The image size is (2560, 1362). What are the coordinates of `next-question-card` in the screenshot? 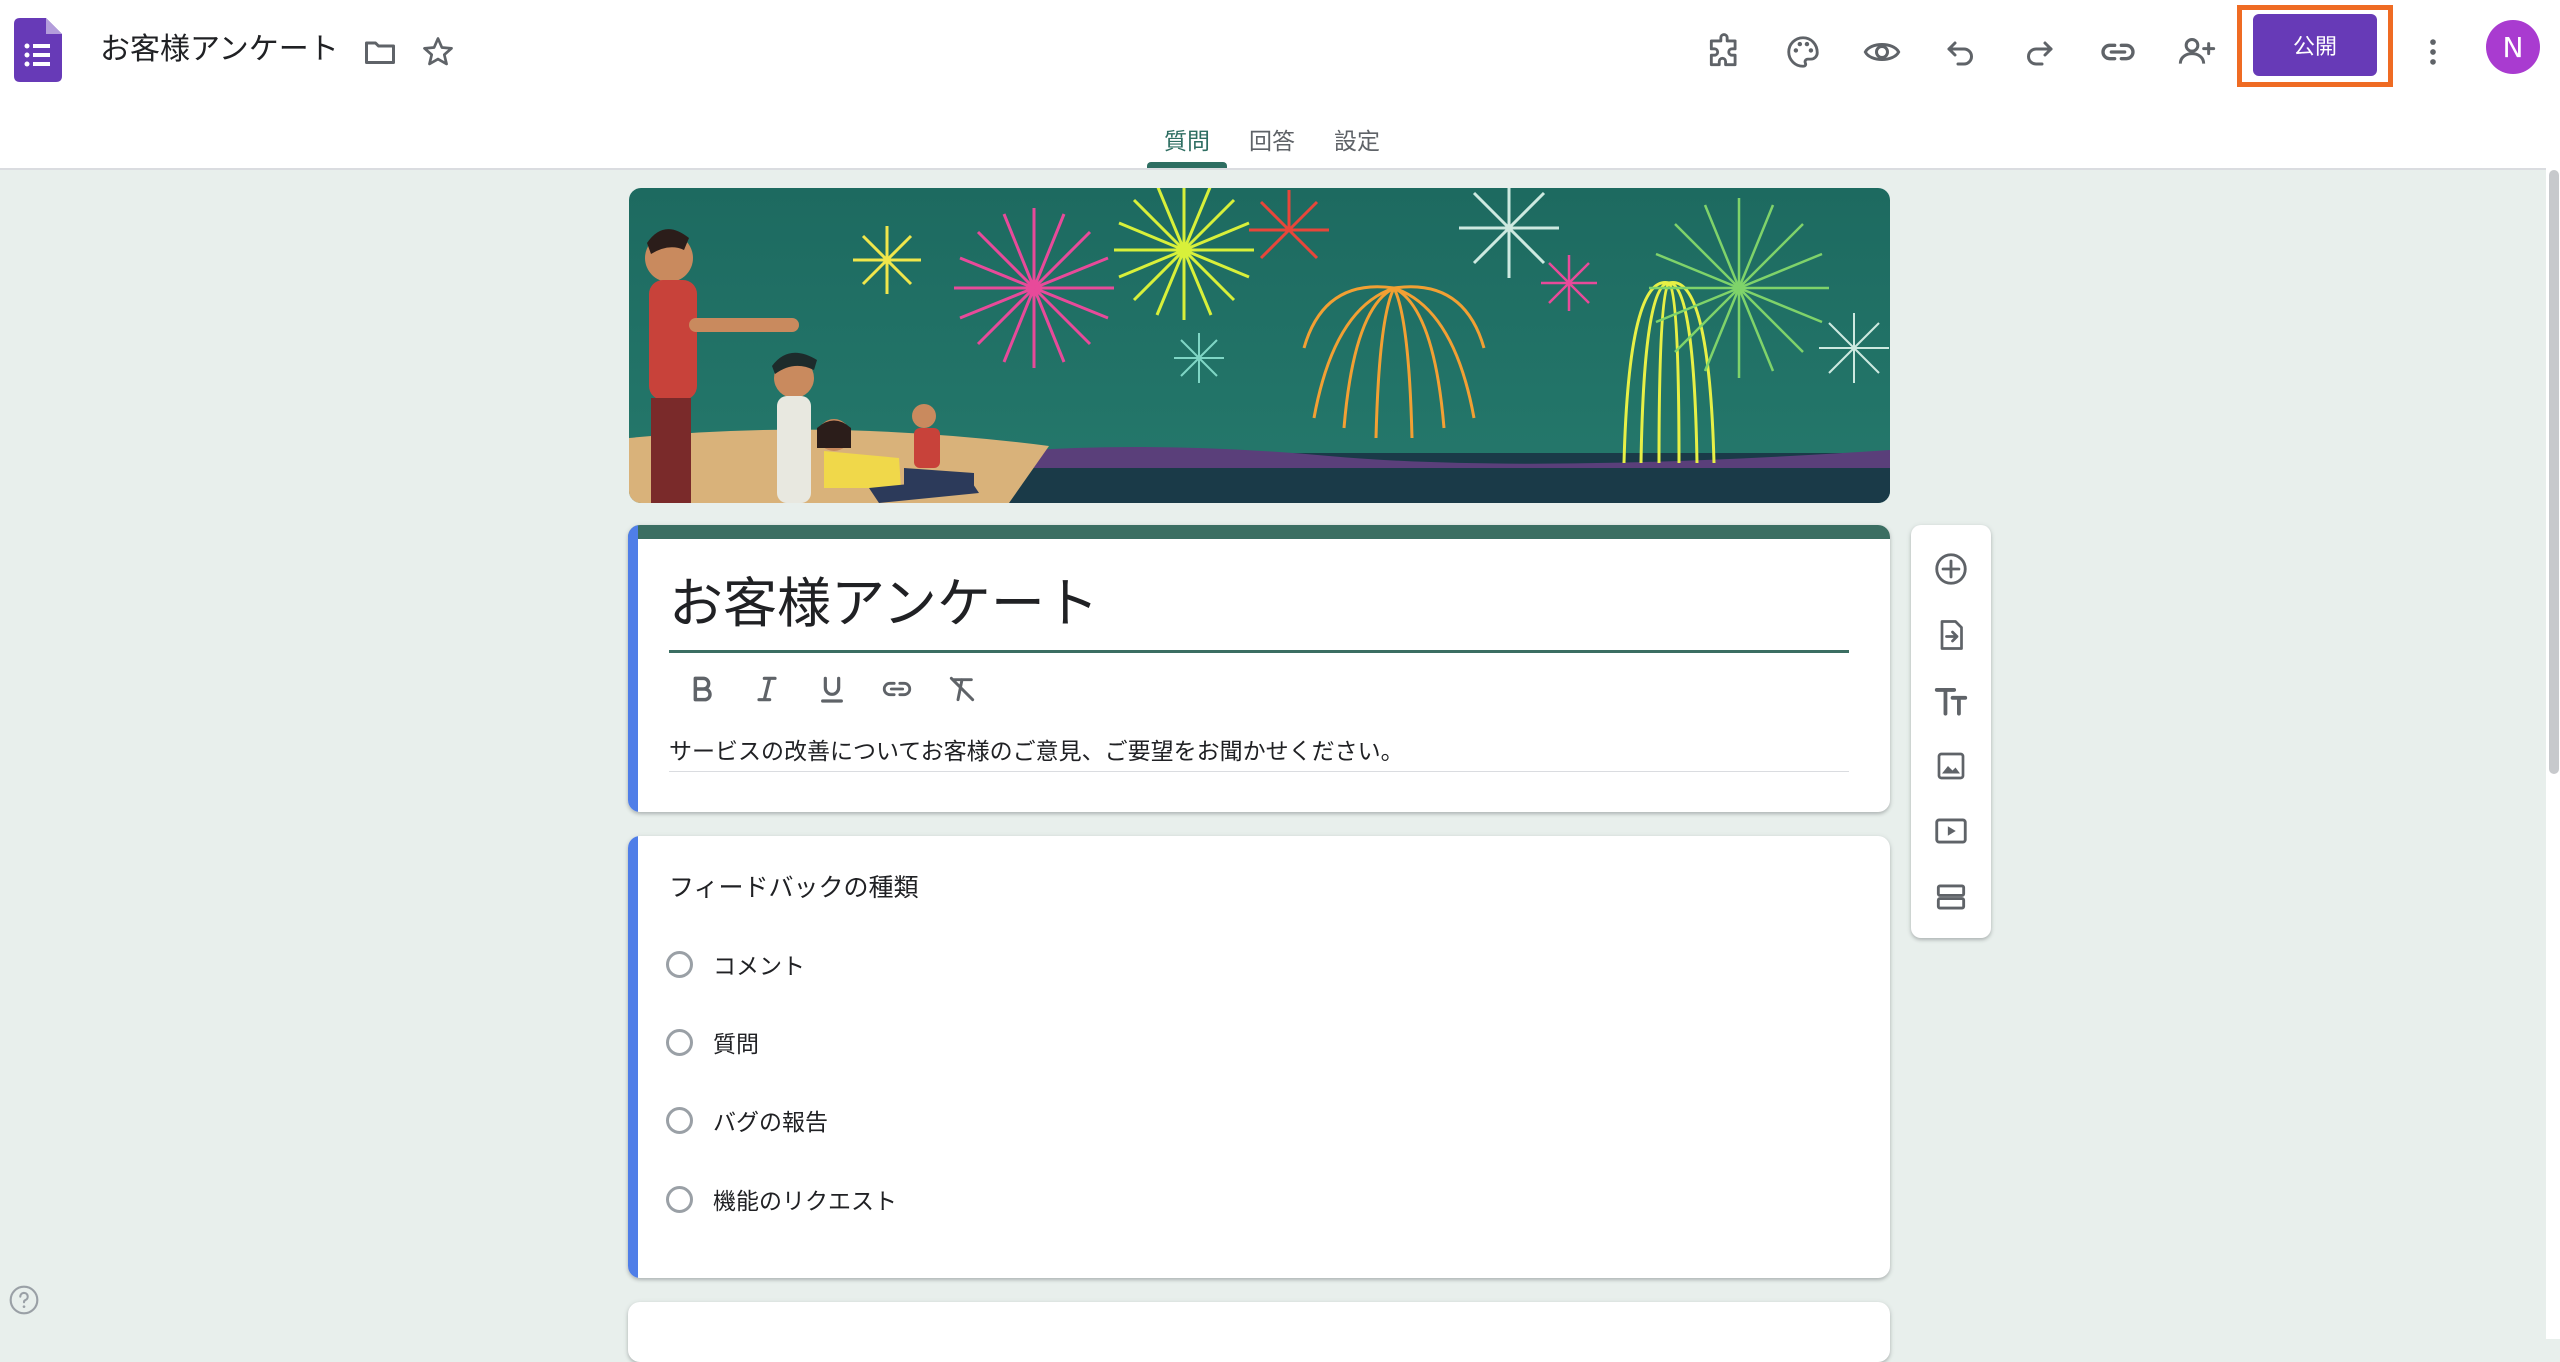 It's located at (1259, 1332).